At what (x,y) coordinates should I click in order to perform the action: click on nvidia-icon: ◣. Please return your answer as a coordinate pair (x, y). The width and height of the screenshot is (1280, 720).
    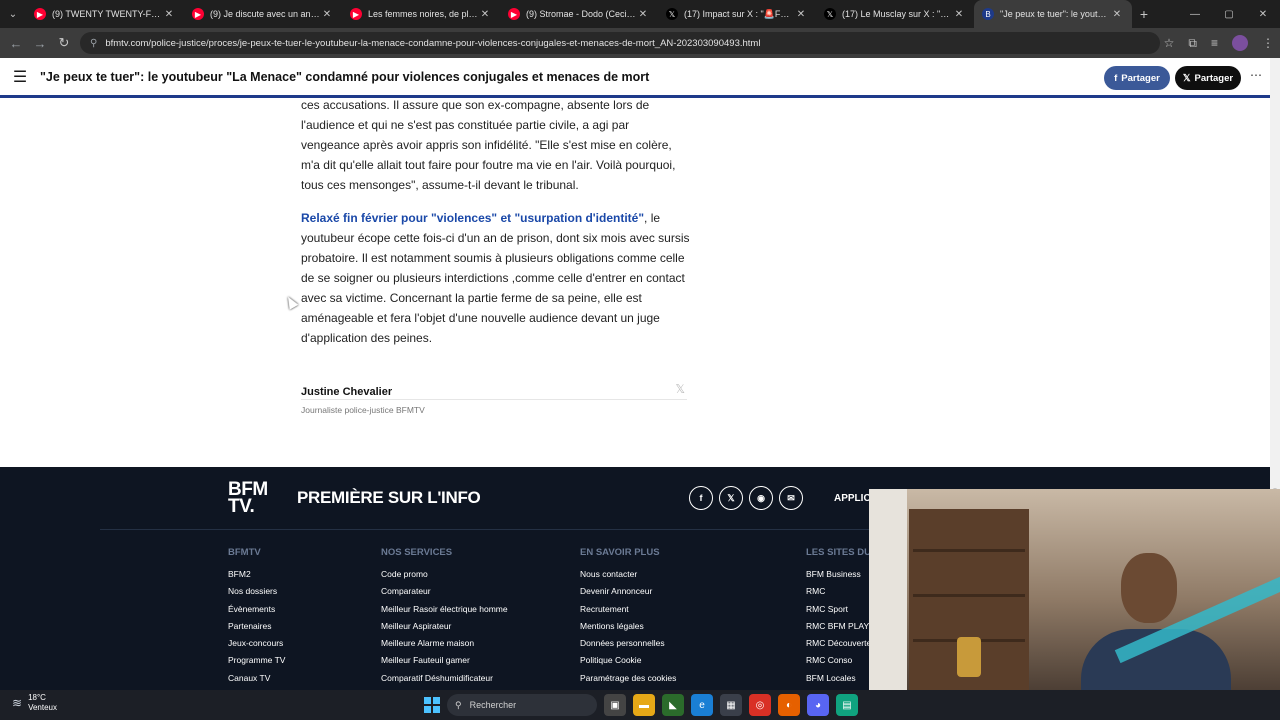
    Looking at the image, I should click on (673, 705).